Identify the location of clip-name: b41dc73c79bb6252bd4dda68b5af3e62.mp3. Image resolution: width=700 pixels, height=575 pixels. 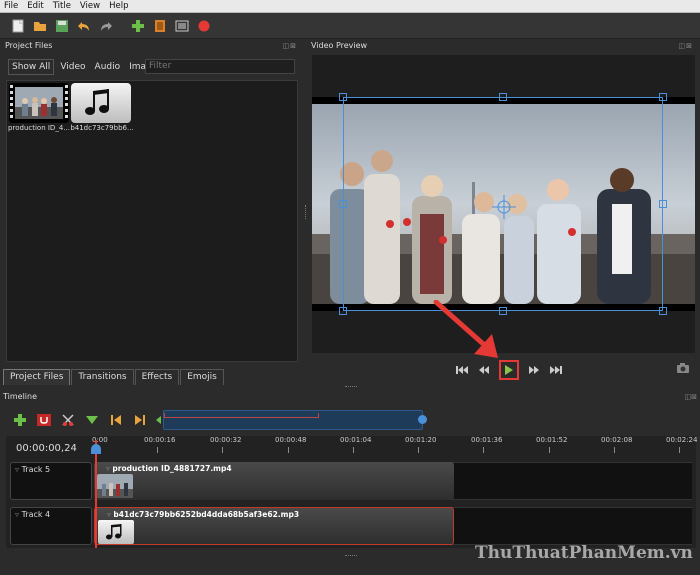
(206, 514).